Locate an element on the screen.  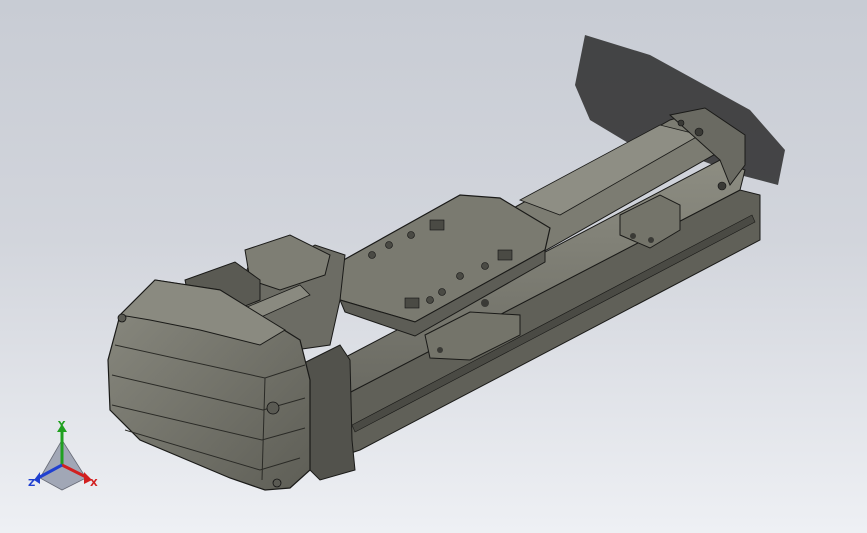
triad-z-label: Z is located at coordinates (31, 483).